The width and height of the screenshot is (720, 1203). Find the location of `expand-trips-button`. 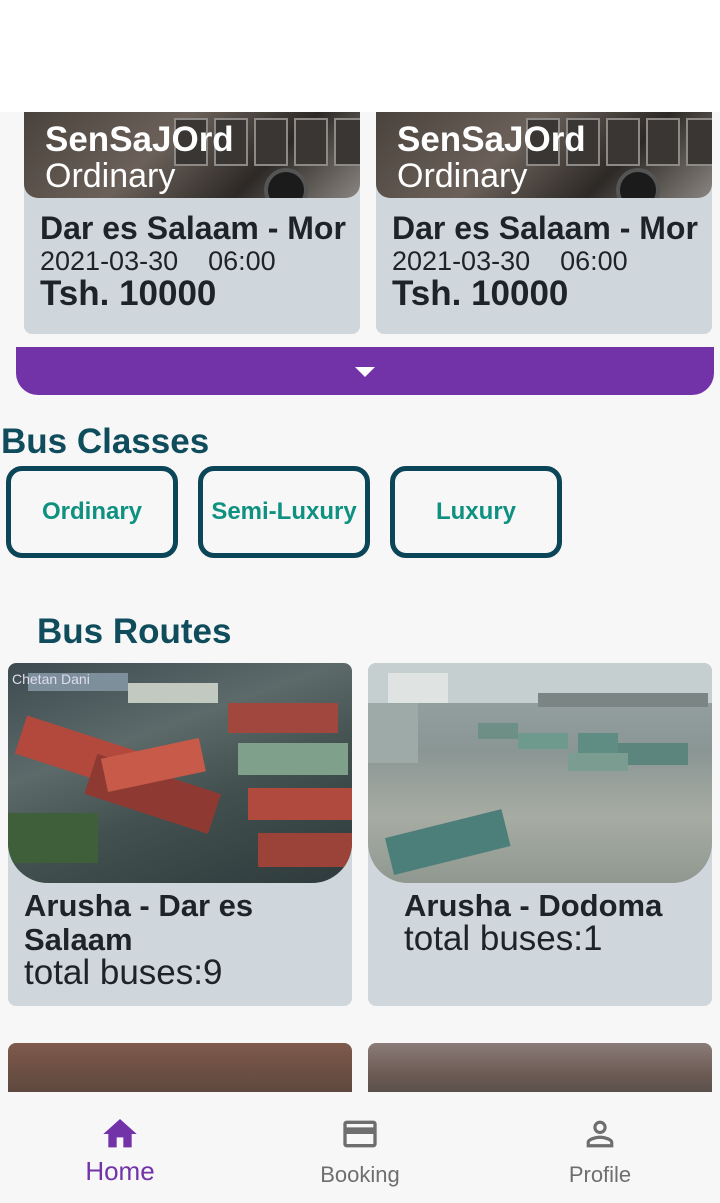

expand-trips-button is located at coordinates (365, 371).